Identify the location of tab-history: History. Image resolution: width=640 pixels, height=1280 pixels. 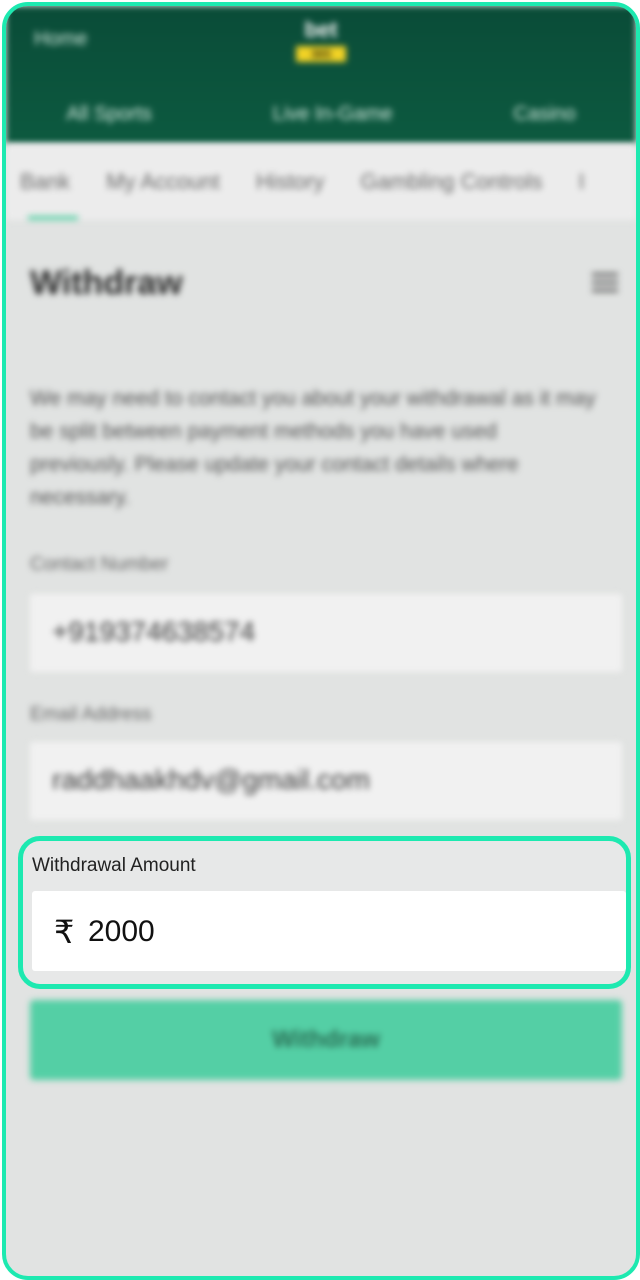
(290, 182).